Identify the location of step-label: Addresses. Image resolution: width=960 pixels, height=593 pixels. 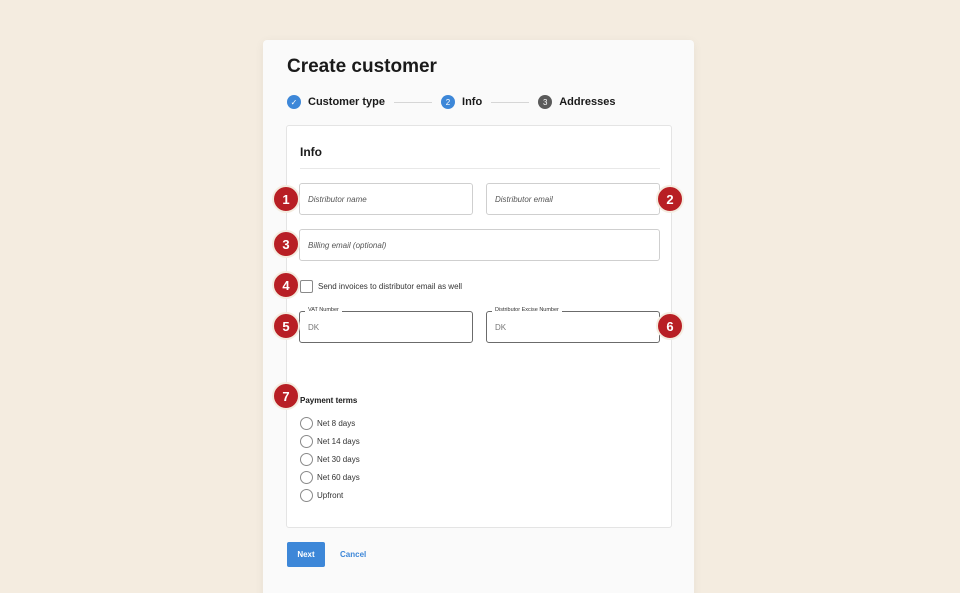
(587, 102).